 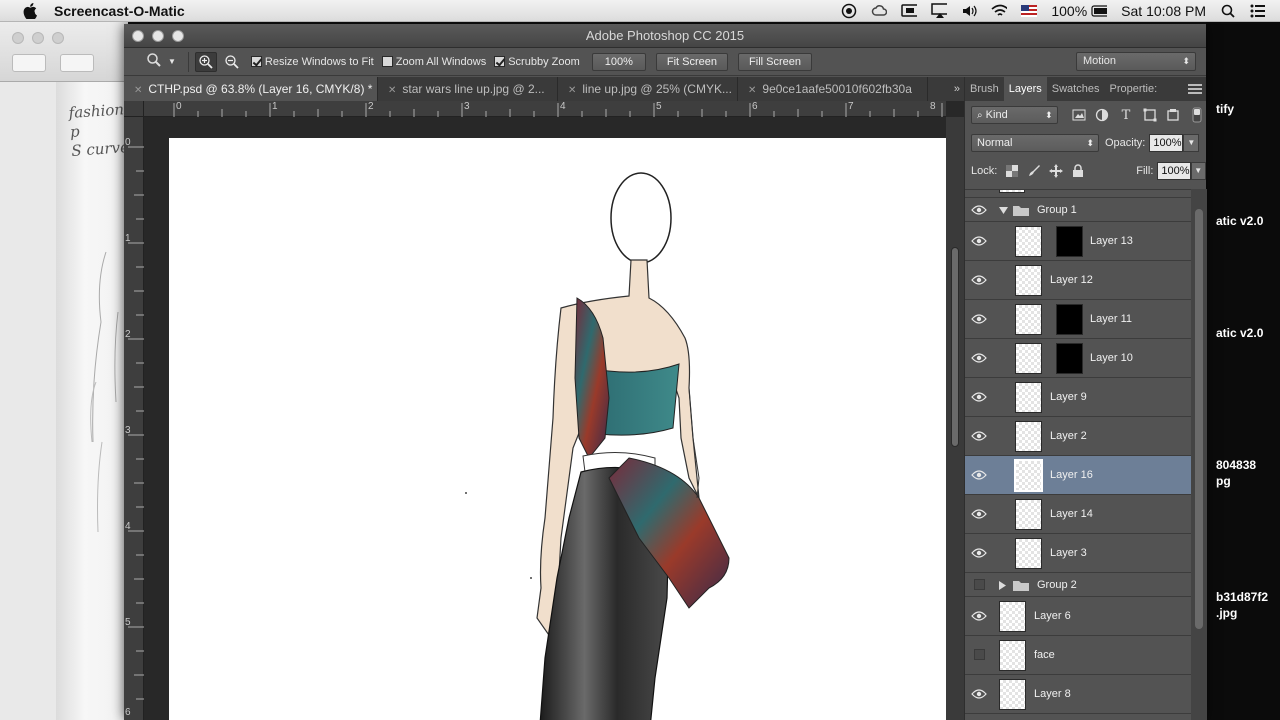 What do you see at coordinates (1034, 171) in the screenshot?
I see `lock-brush-icon` at bounding box center [1034, 171].